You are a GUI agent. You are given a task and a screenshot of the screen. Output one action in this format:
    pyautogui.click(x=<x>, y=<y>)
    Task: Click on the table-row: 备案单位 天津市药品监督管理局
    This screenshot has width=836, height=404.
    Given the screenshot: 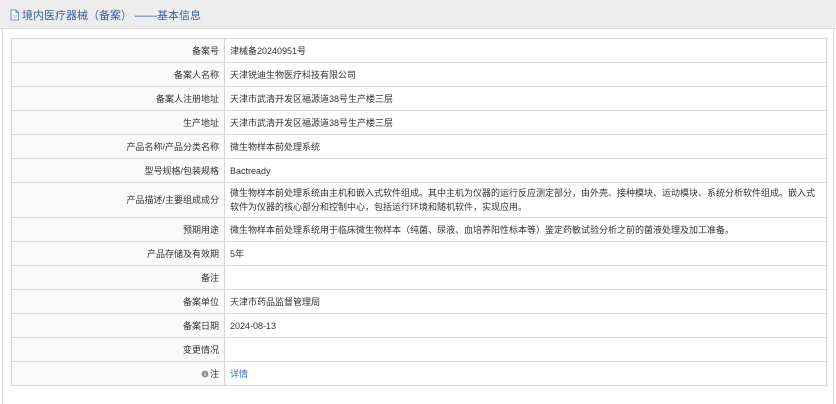 What is the action you would take?
    pyautogui.click(x=419, y=301)
    